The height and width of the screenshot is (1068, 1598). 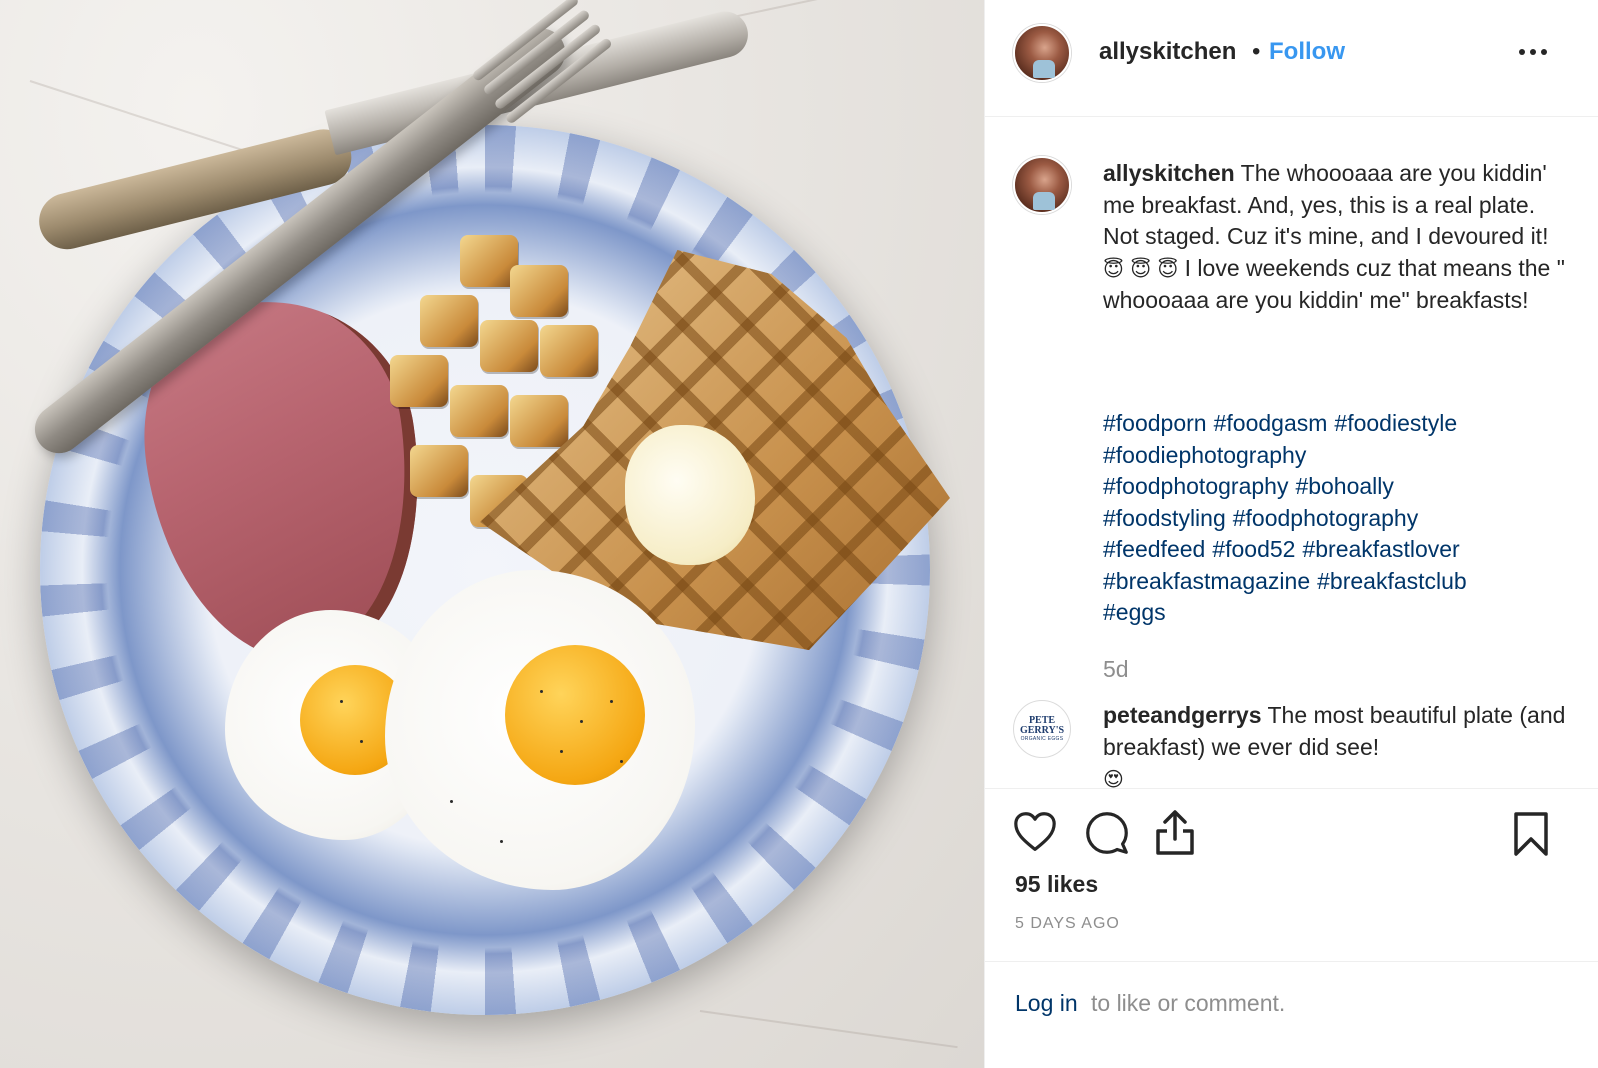 What do you see at coordinates (1154, 549) in the screenshot?
I see `hashtag-link: #feedfeed` at bounding box center [1154, 549].